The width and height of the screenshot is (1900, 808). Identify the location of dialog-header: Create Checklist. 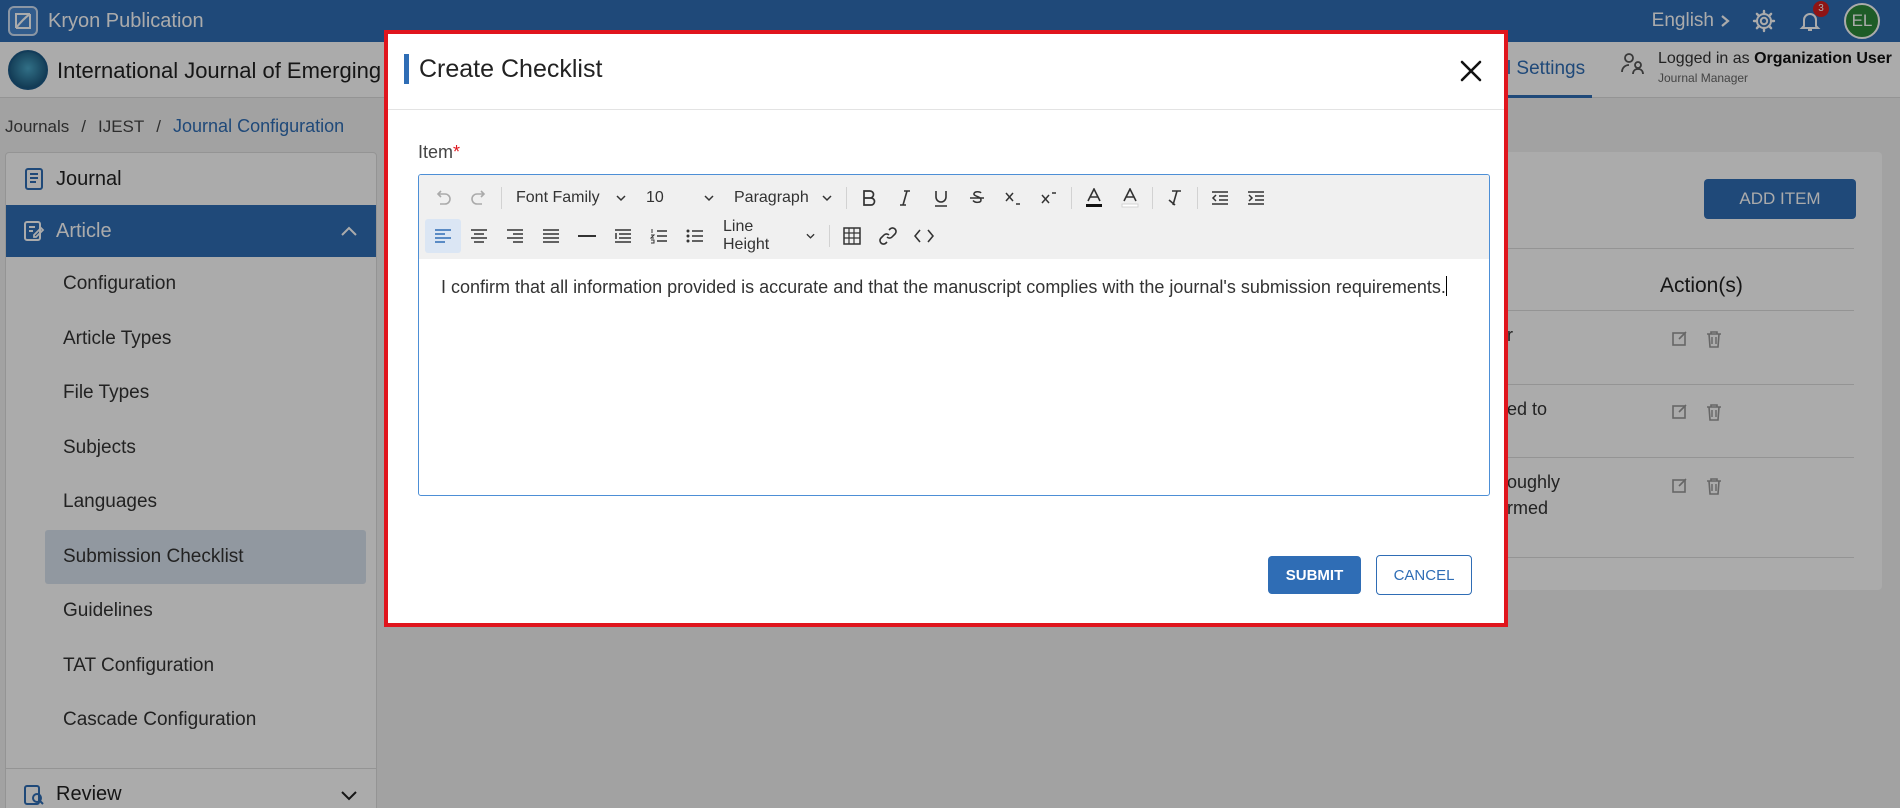
(946, 72).